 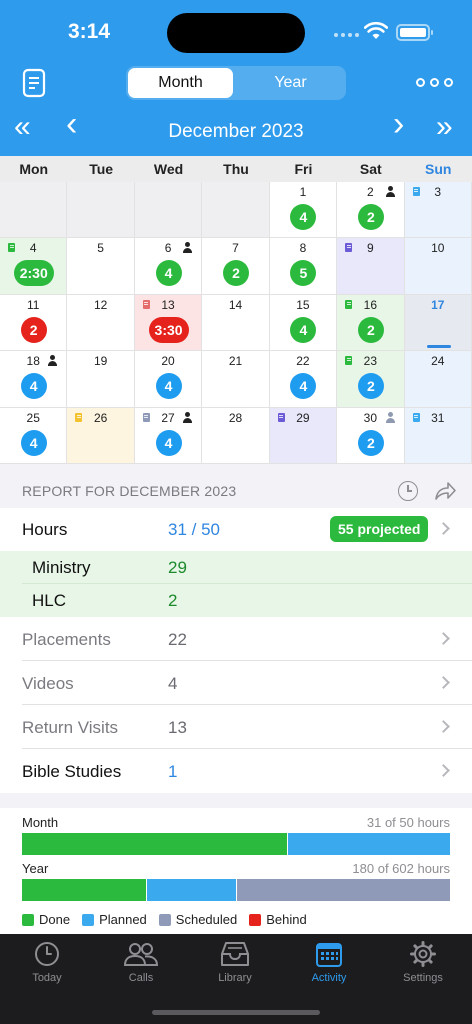 I want to click on hours-row: Hours 31 / 50 55 projected, so click(x=236, y=529).